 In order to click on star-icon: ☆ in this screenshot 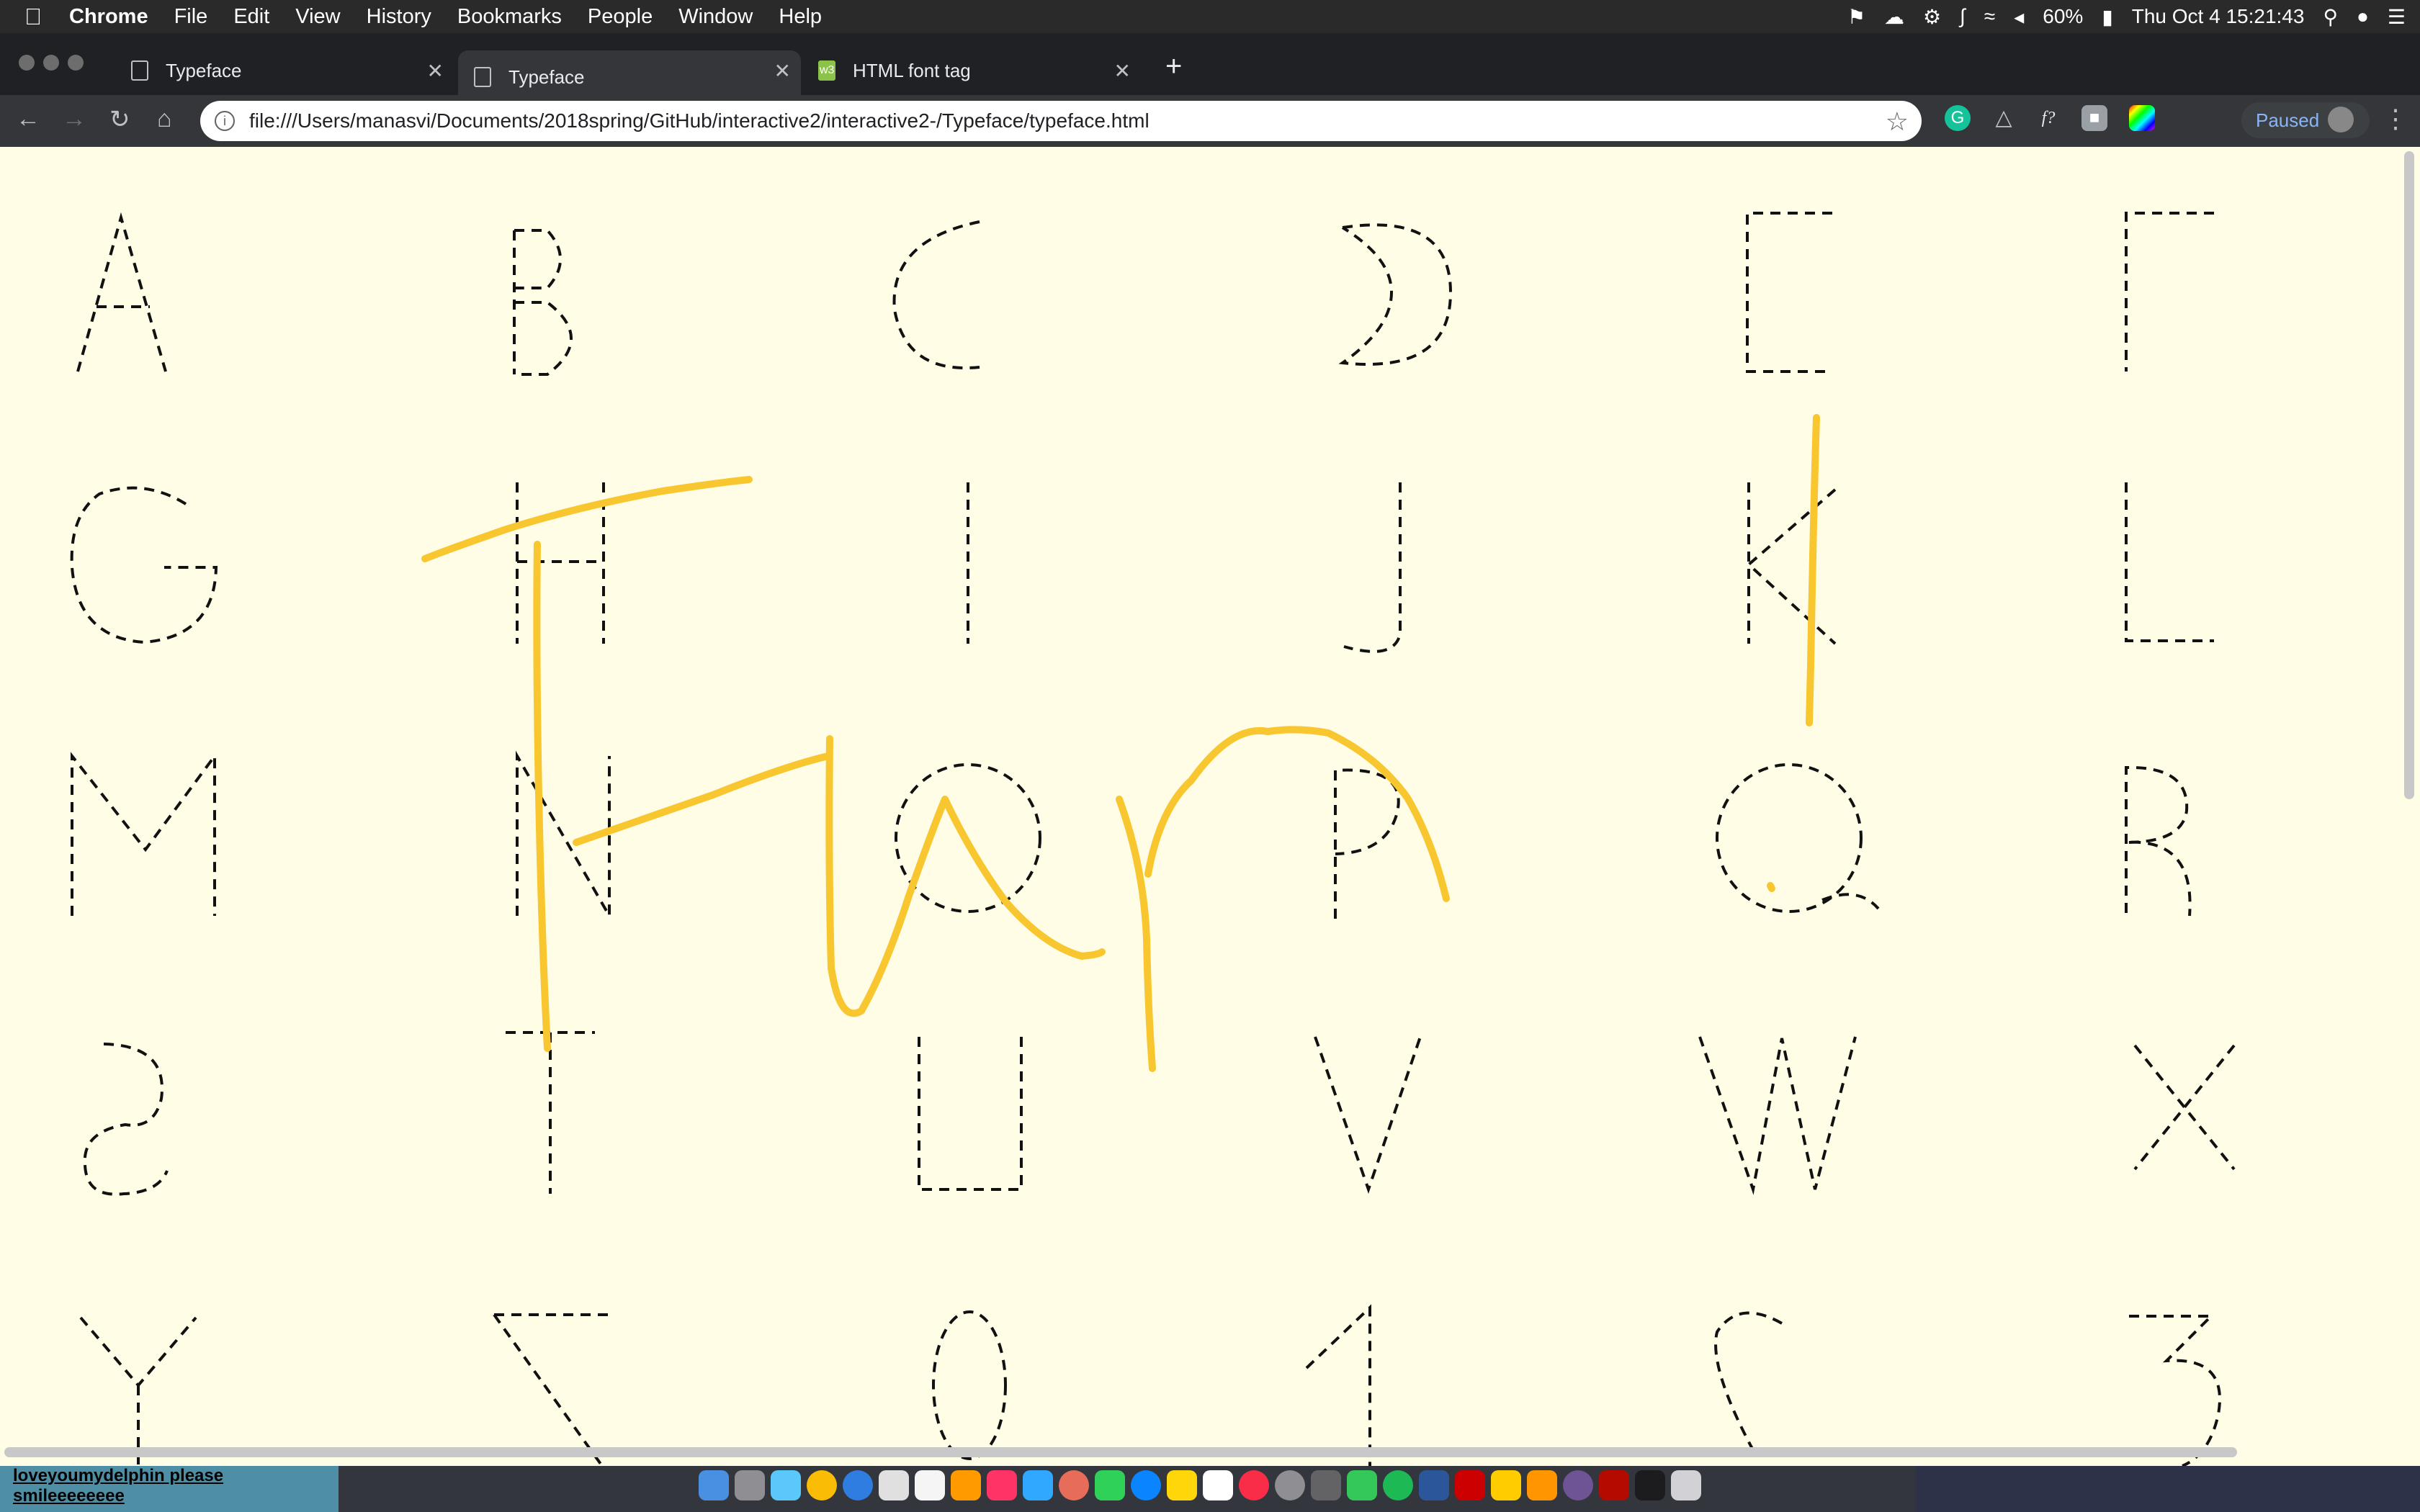, I will do `click(1897, 122)`.